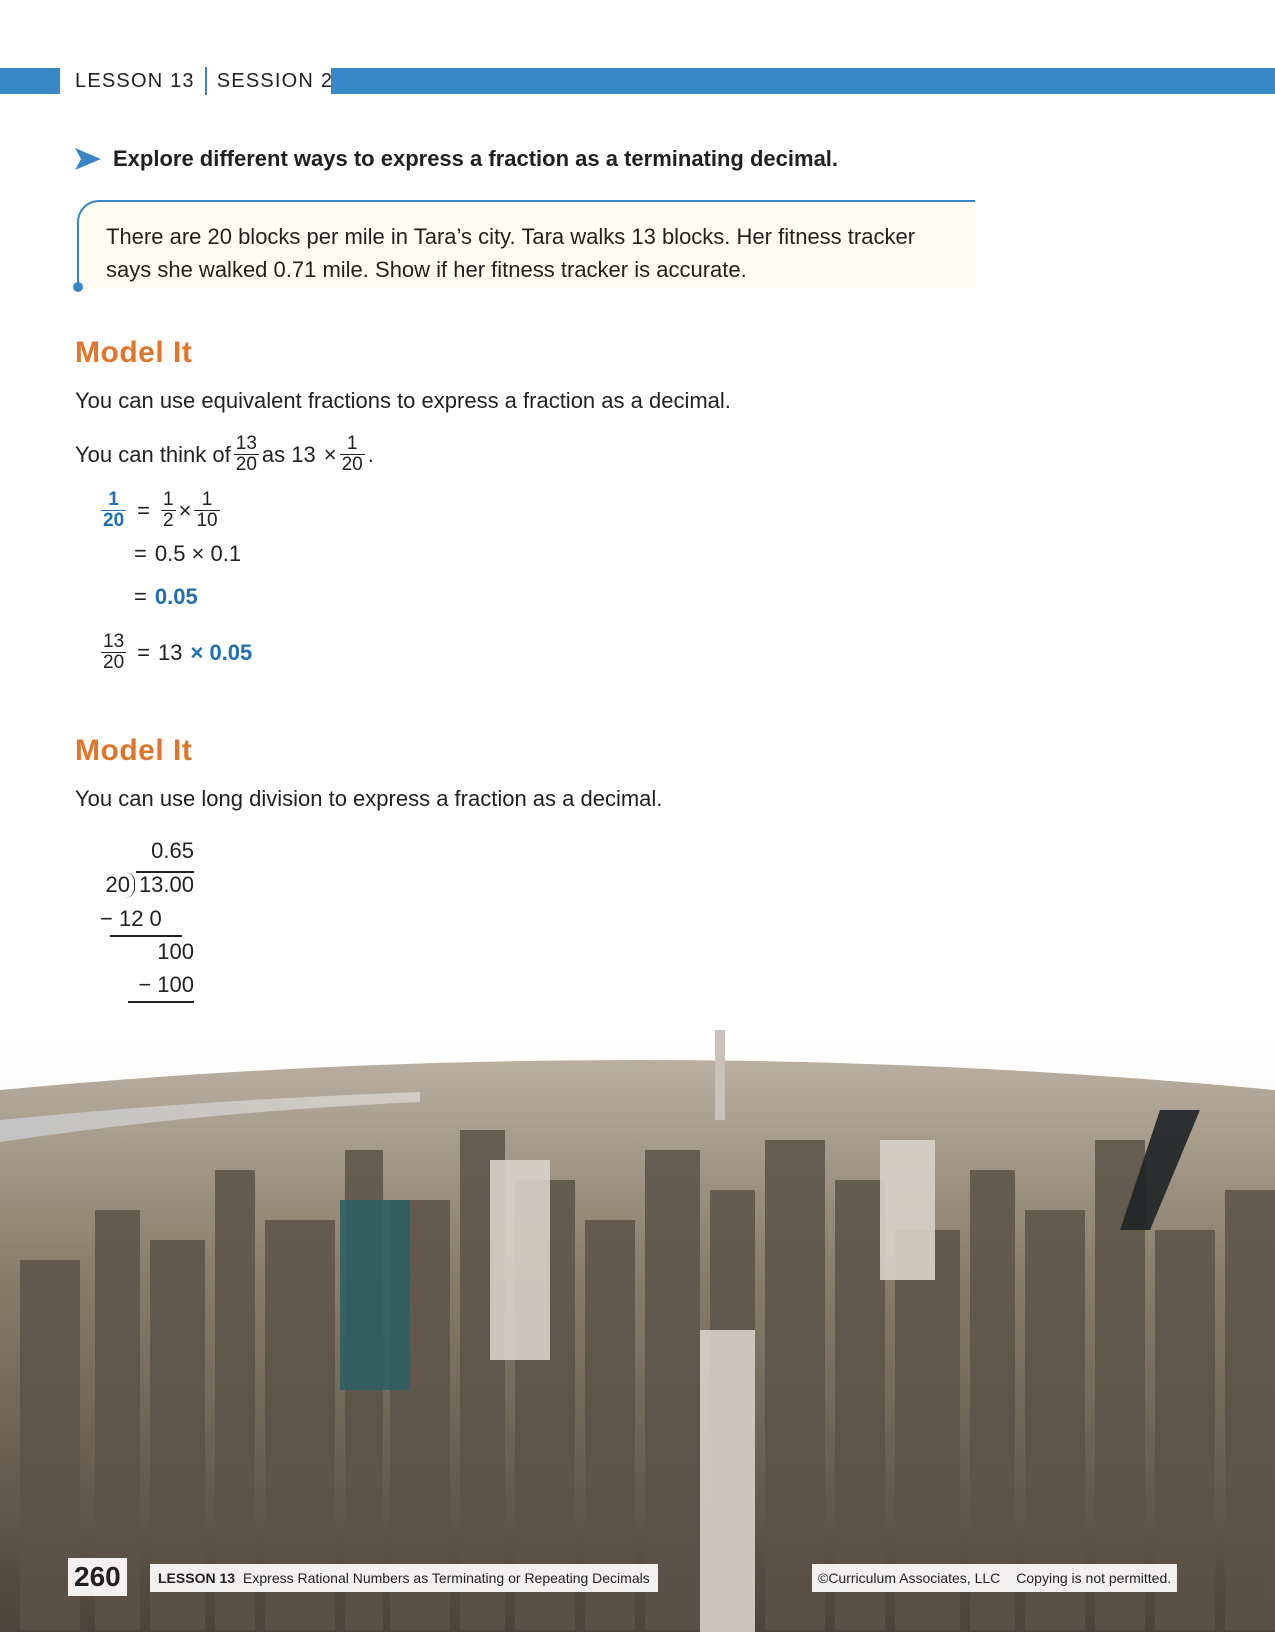  Describe the element at coordinates (166, 984) in the screenshot. I see `subtraction-2: − 100` at that location.